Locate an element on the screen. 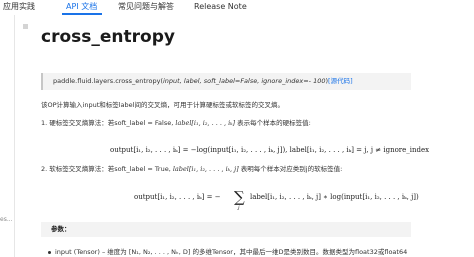 This screenshot has width=474, height=257. item1-text: 1. 硬标签交叉熵算法：若soft_label = False, is located at coordinates (108, 123).